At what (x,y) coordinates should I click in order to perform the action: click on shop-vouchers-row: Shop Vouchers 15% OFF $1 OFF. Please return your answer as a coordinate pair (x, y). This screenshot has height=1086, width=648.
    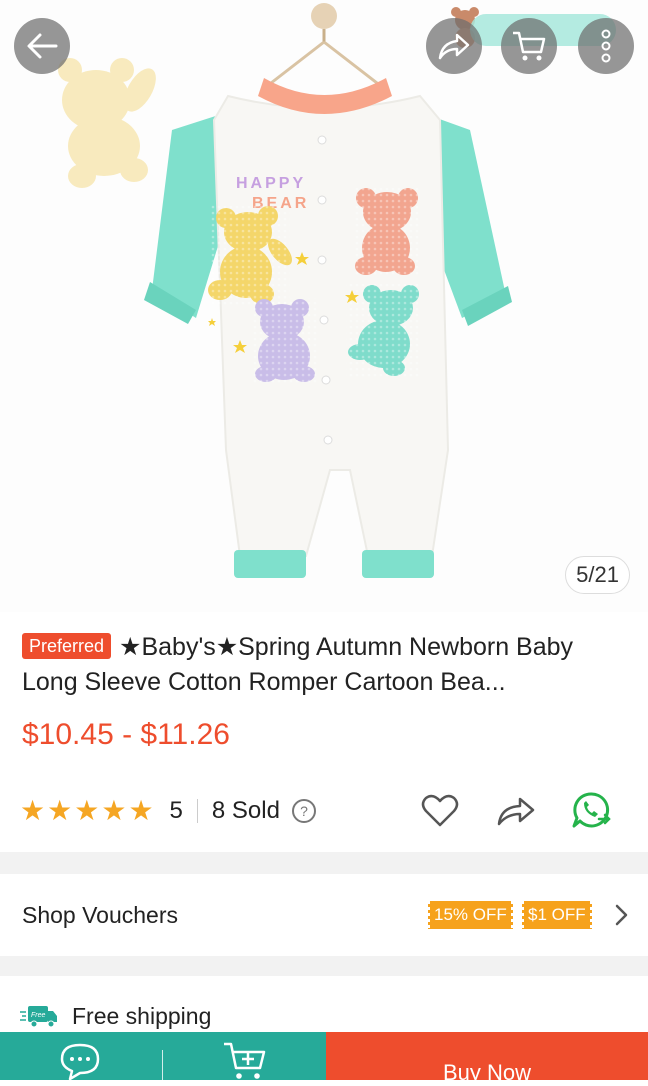
    Looking at the image, I should click on (324, 915).